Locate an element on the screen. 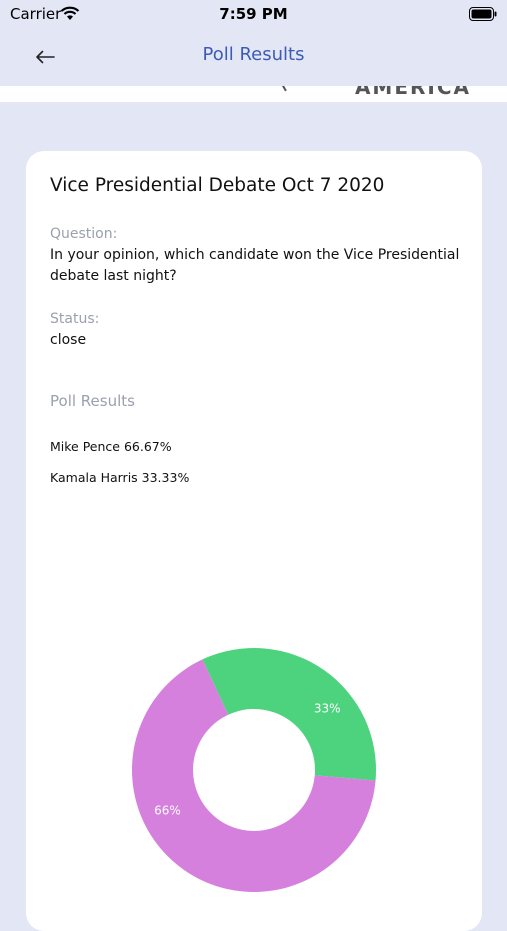  donut-label-mike-pence: 66% is located at coordinates (167, 810).